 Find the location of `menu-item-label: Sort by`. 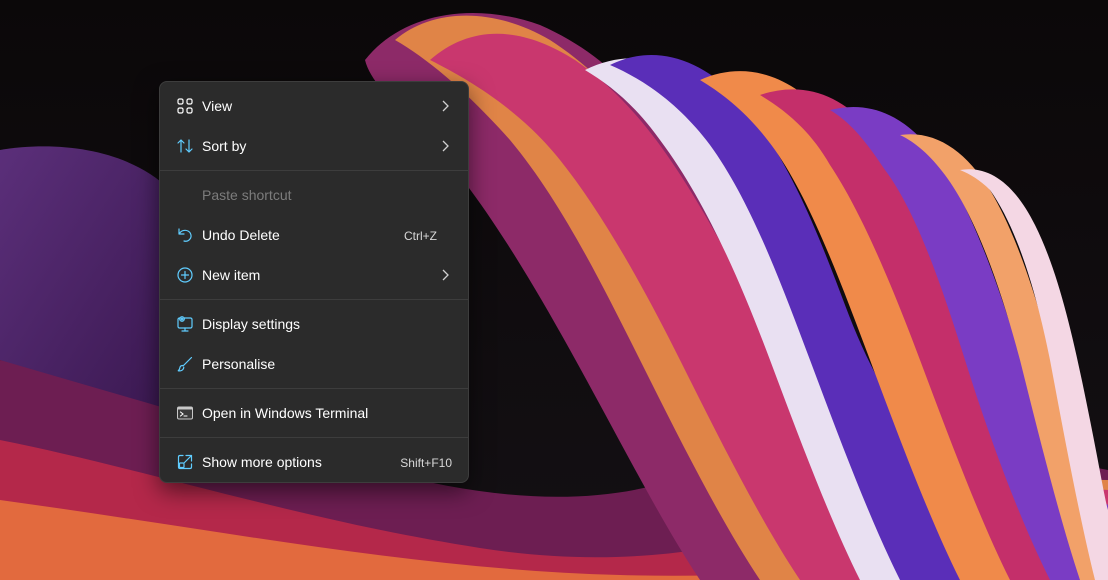

menu-item-label: Sort by is located at coordinates (224, 146).